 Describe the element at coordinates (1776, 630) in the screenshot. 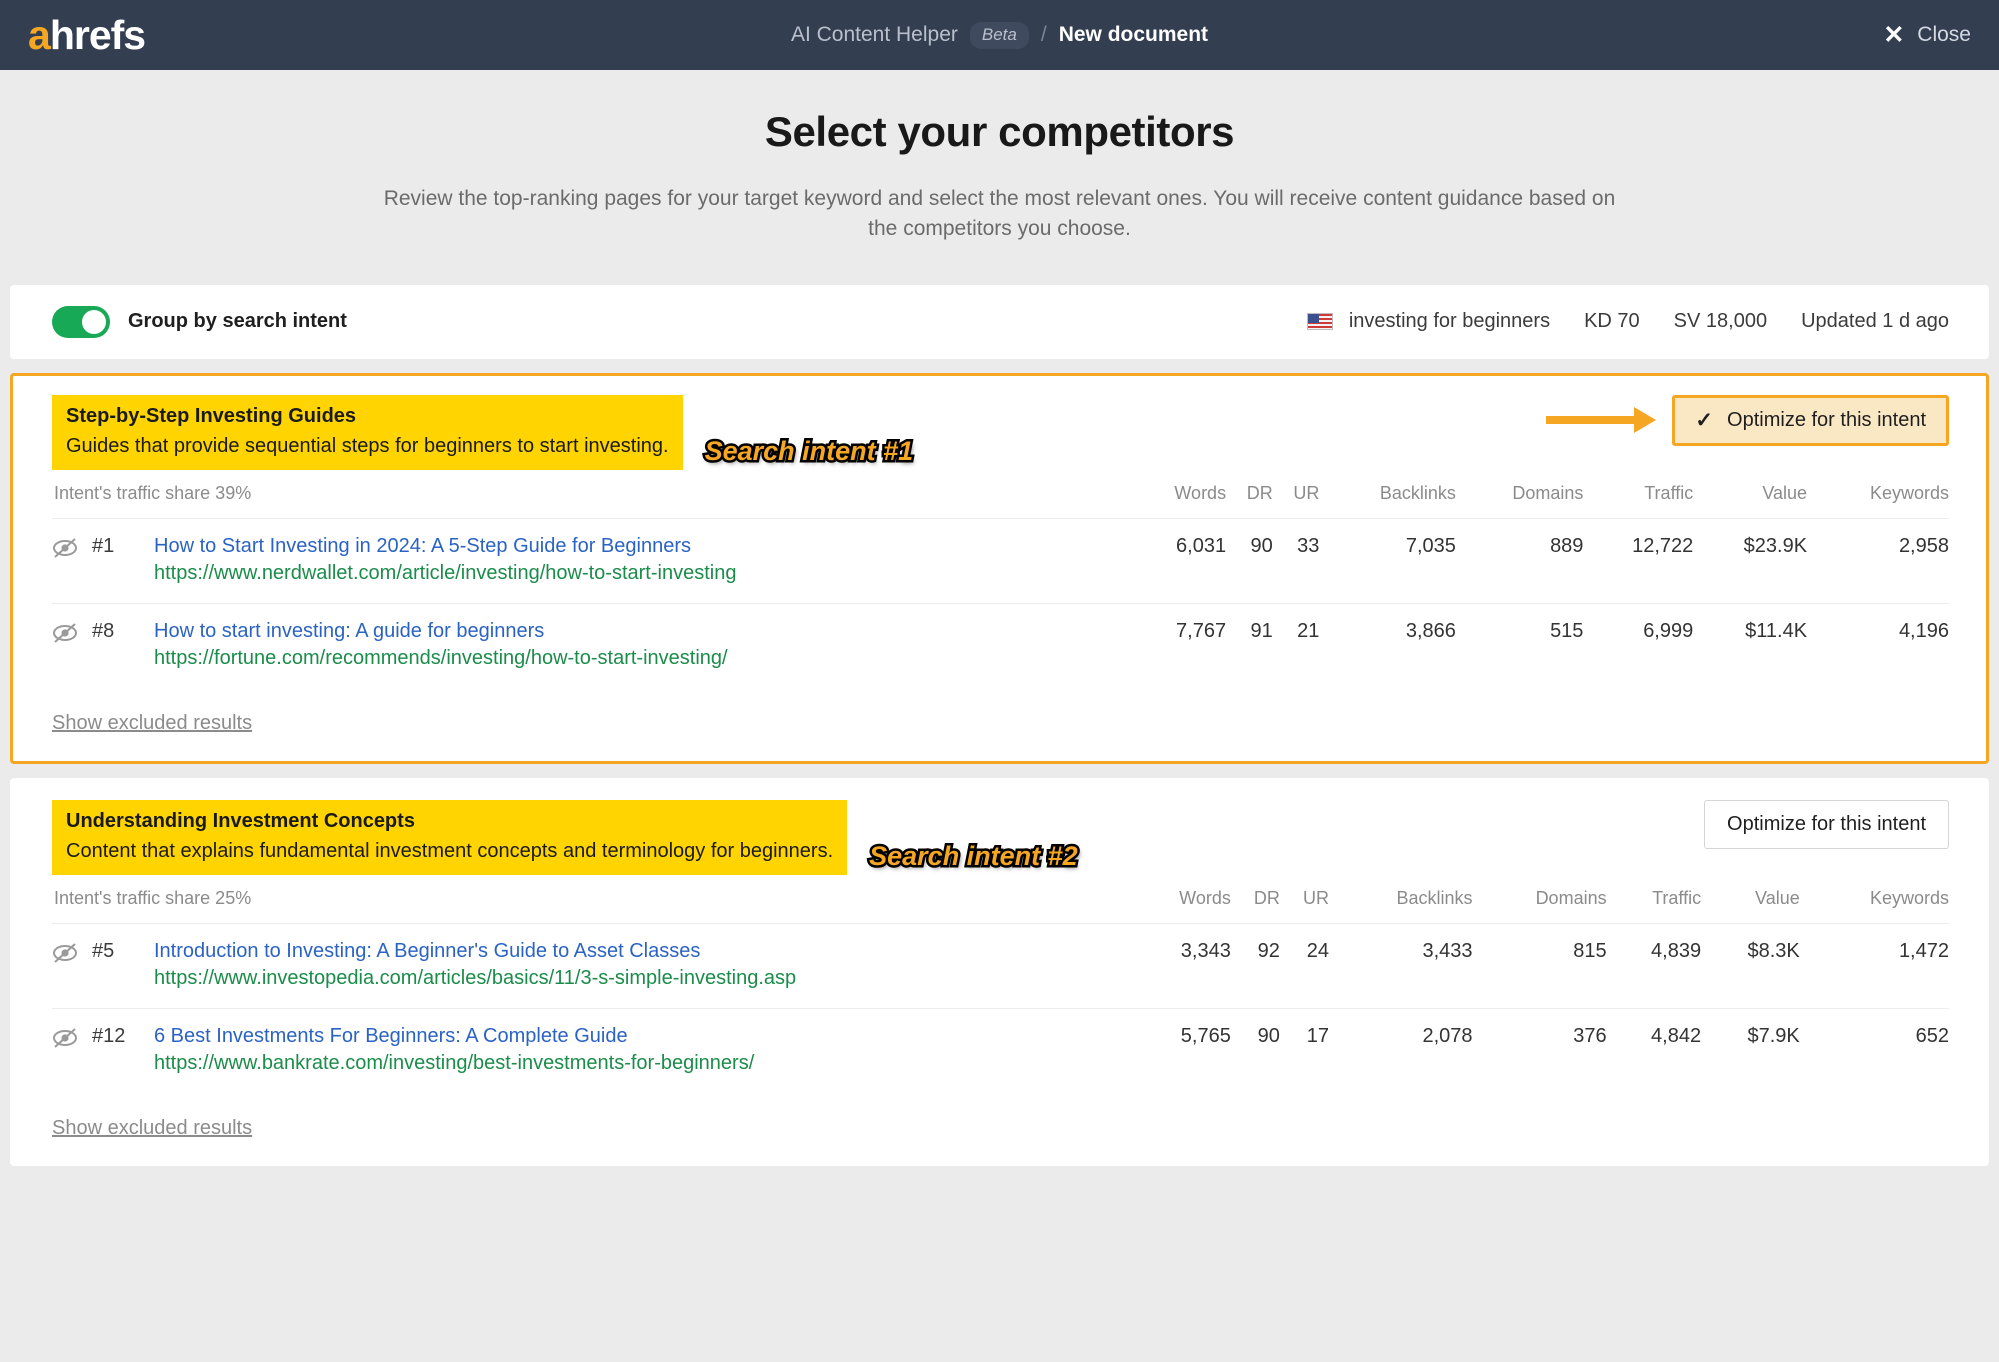

I see `value-cell: $11.4K` at that location.